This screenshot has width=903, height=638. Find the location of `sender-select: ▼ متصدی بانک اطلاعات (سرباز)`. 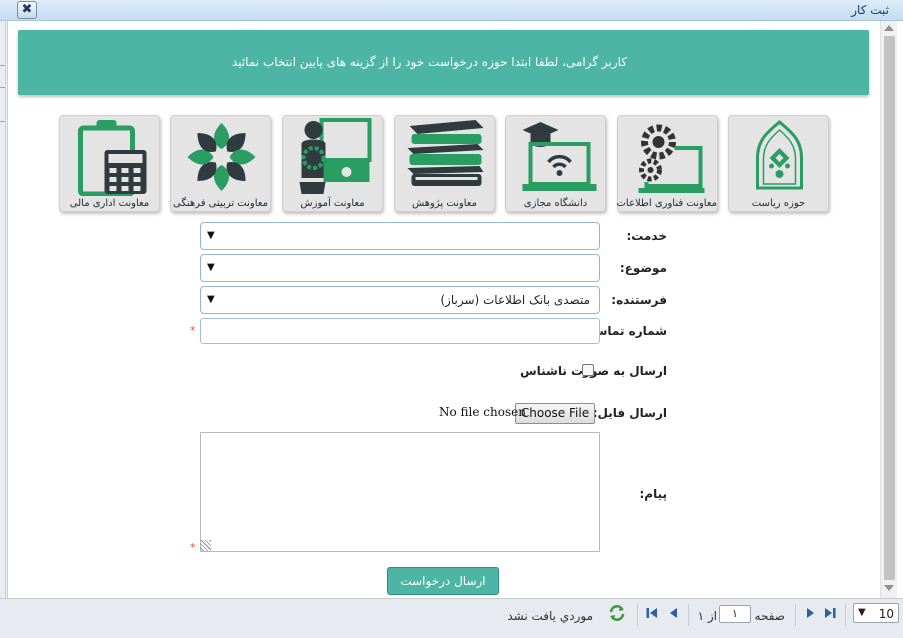

sender-select: ▼ متصدی بانک اطلاعات (سرباز) is located at coordinates (400, 300).